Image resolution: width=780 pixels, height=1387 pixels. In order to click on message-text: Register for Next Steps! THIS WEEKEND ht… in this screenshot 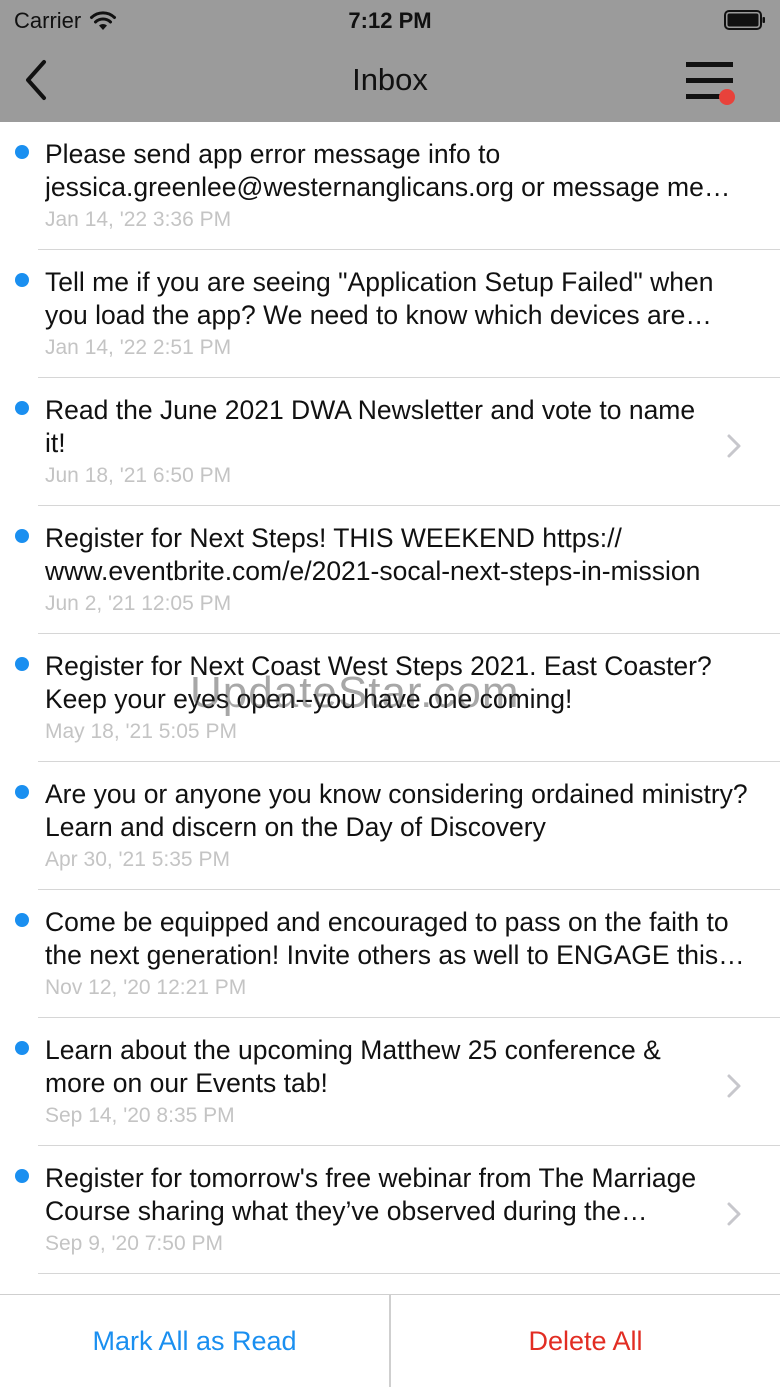, I will do `click(373, 554)`.